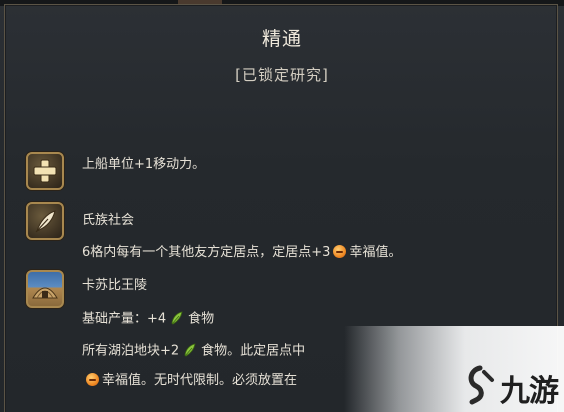 The width and height of the screenshot is (564, 412). I want to click on base-yield-before: 基础产量：+4, so click(124, 319).